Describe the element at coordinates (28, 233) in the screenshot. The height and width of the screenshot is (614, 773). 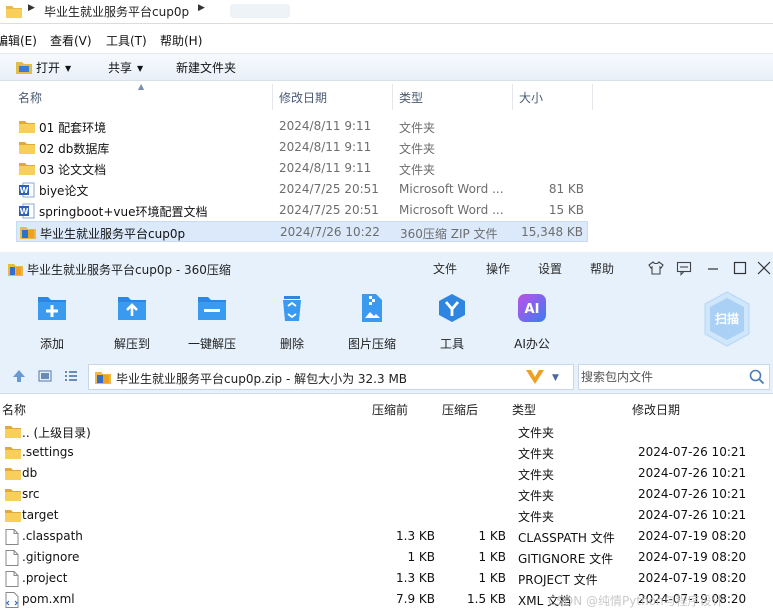
I see `zip-icon` at that location.